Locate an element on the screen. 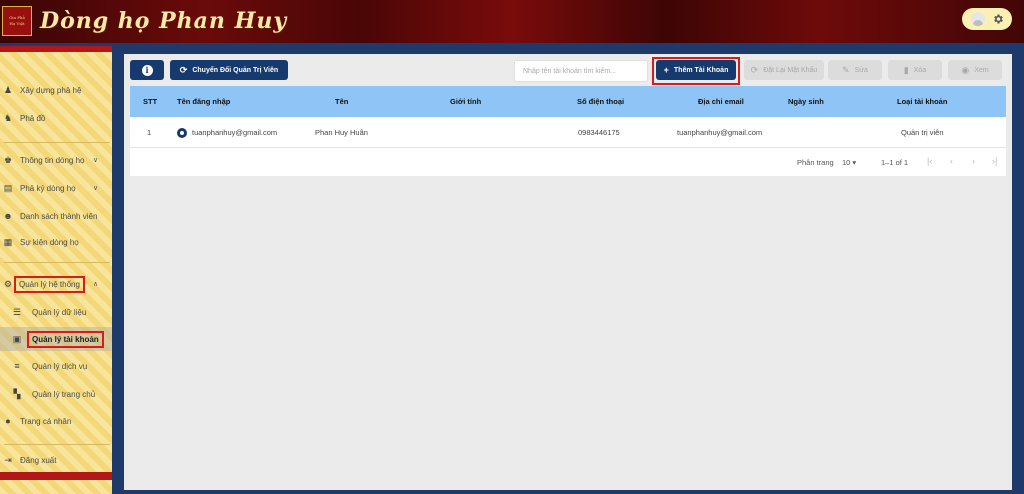 Image resolution: width=1024 pixels, height=494 pixels. sidebar-item-label: Đăng xuất is located at coordinates (38, 460).